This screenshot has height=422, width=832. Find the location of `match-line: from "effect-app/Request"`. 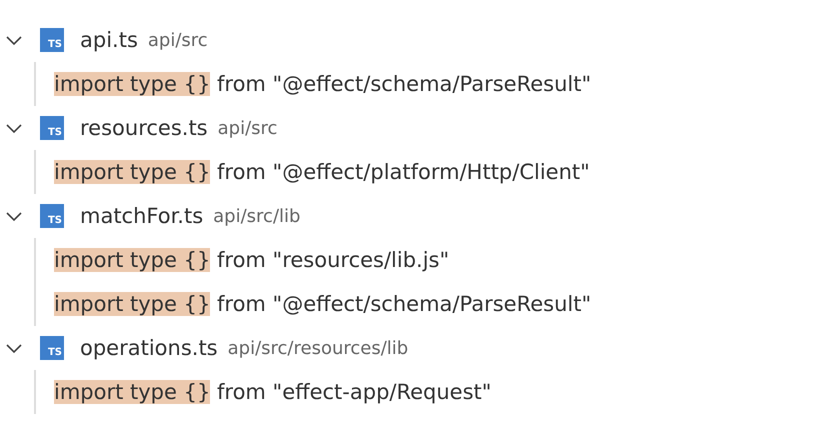

match-line: from "effect-app/Request" is located at coordinates (351, 392).